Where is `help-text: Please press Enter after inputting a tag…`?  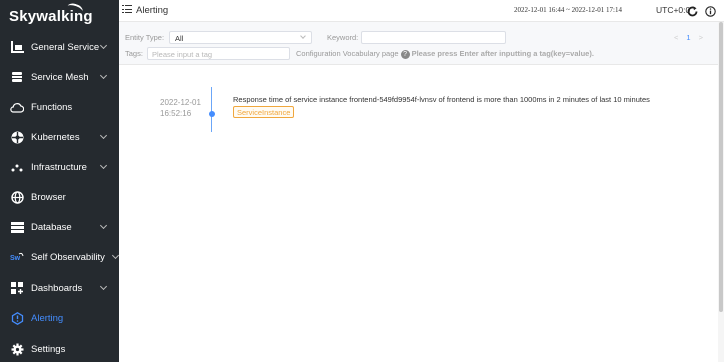 help-text: Please press Enter after inputting a tag… is located at coordinates (502, 53).